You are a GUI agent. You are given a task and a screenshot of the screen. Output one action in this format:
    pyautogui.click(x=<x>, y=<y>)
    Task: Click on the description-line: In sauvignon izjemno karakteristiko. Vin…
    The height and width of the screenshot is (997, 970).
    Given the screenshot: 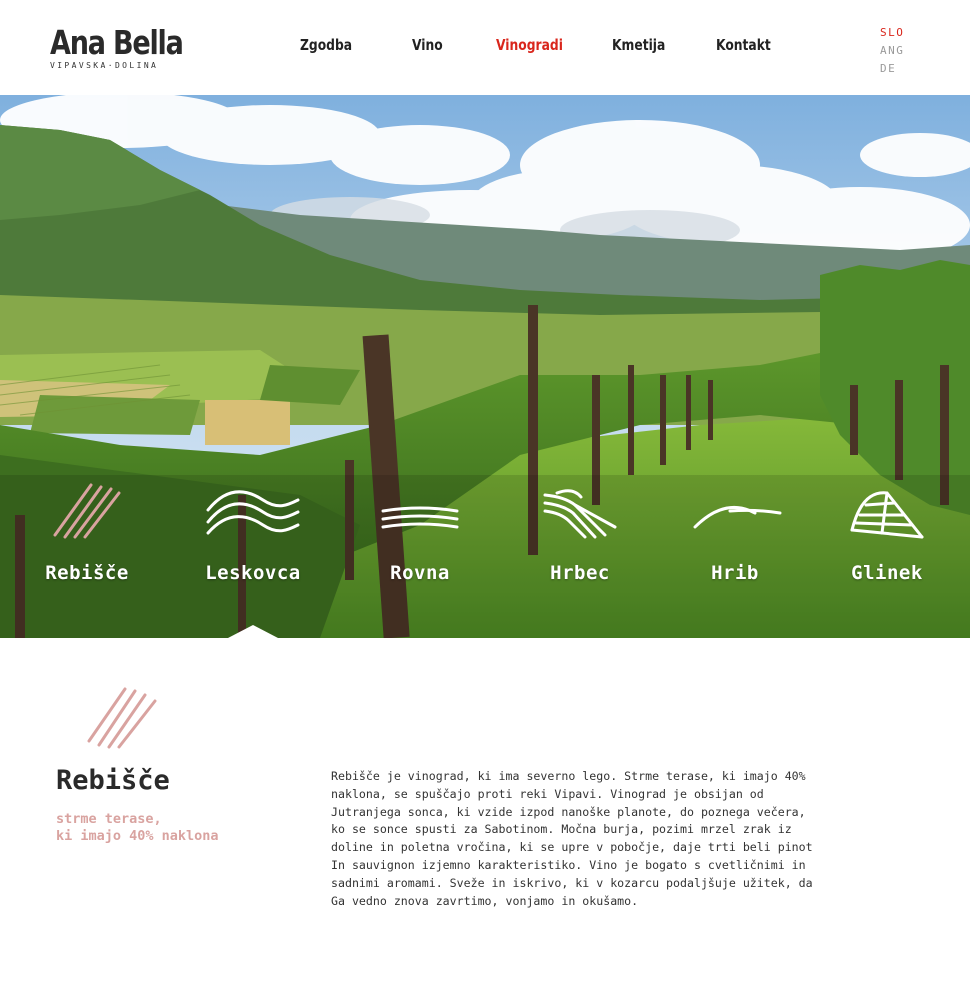 What is the action you would take?
    pyautogui.click(x=568, y=864)
    